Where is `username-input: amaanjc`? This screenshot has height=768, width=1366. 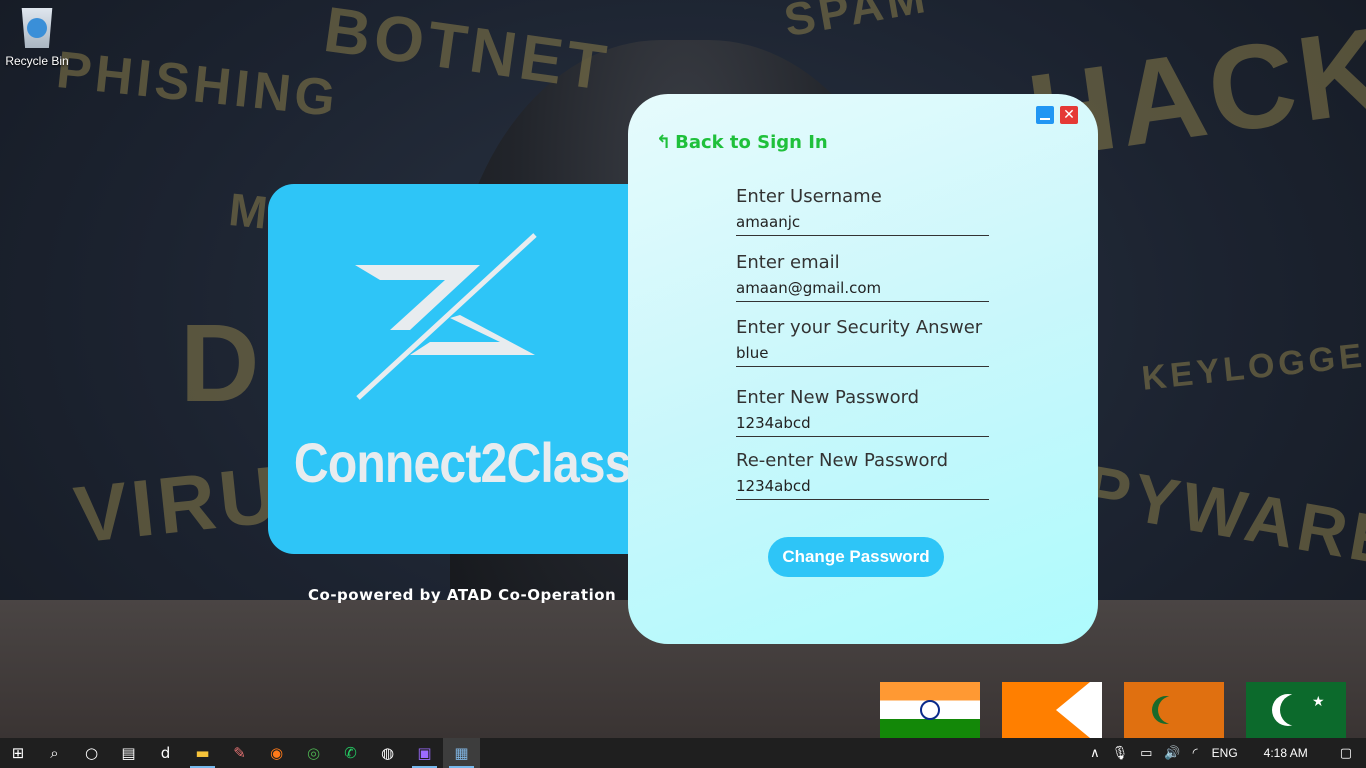 username-input: amaanjc is located at coordinates (862, 224).